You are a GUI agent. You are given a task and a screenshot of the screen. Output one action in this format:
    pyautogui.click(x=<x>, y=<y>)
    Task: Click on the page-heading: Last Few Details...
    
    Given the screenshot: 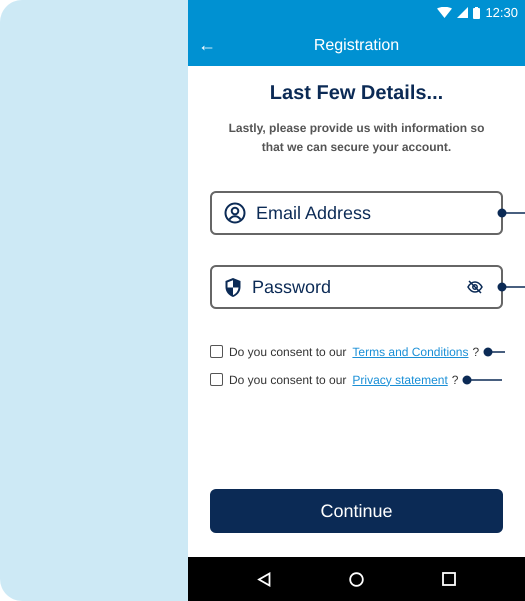 What is the action you would take?
    pyautogui.click(x=356, y=93)
    